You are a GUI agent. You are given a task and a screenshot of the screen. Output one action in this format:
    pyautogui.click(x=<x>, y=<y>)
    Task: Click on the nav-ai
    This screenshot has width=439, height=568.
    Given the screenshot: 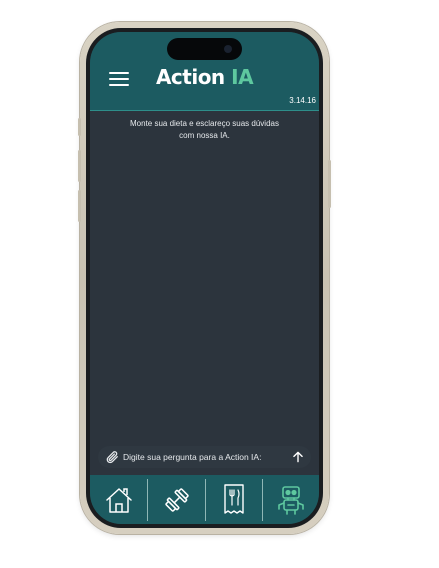 What is the action you would take?
    pyautogui.click(x=290, y=499)
    